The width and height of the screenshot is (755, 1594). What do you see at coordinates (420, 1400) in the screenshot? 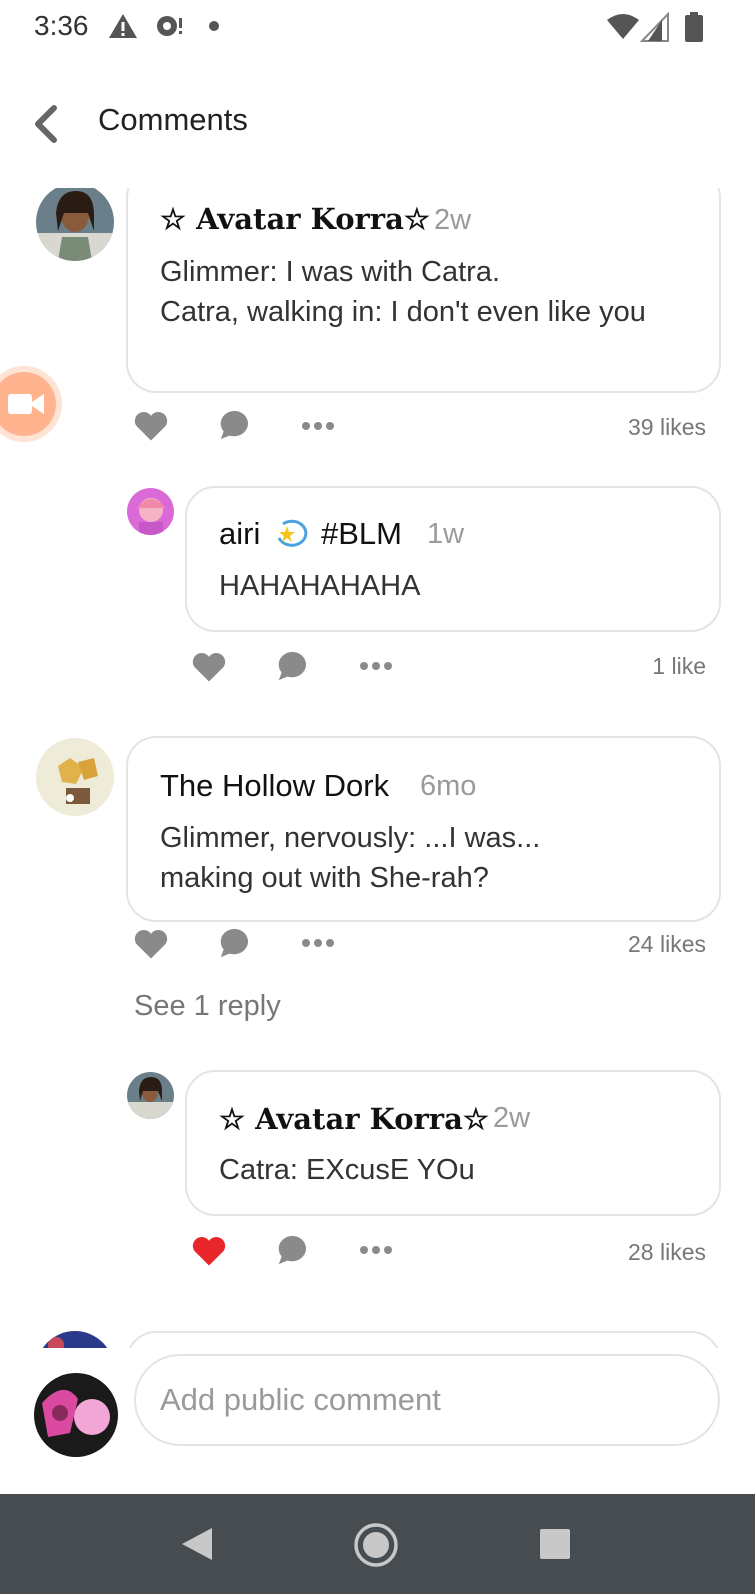
I see `add-comment-input` at bounding box center [420, 1400].